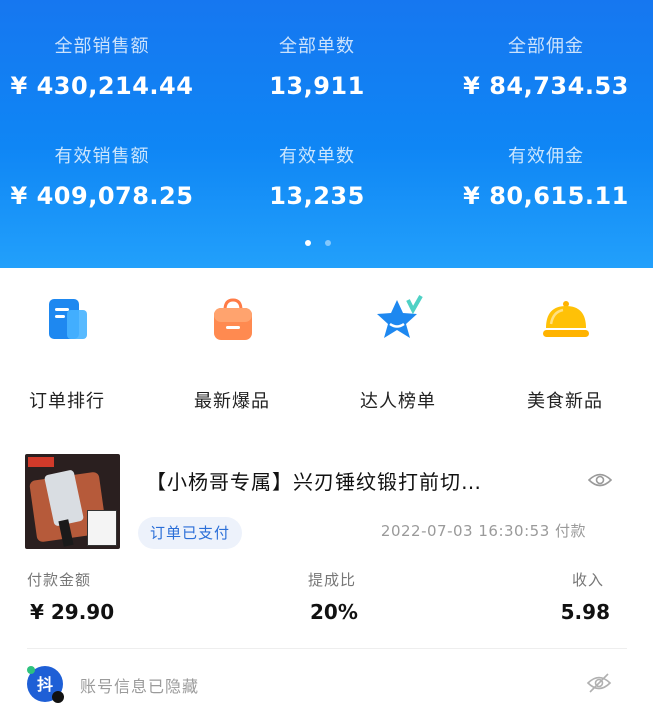  Describe the element at coordinates (68, 319) in the screenshot. I see `document-icon` at that location.